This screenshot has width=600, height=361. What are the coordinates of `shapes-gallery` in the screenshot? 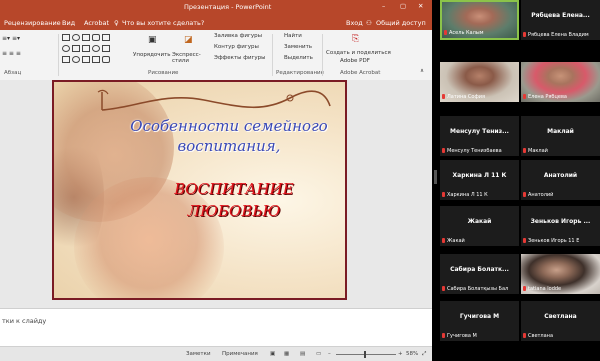 It's located at (97, 50).